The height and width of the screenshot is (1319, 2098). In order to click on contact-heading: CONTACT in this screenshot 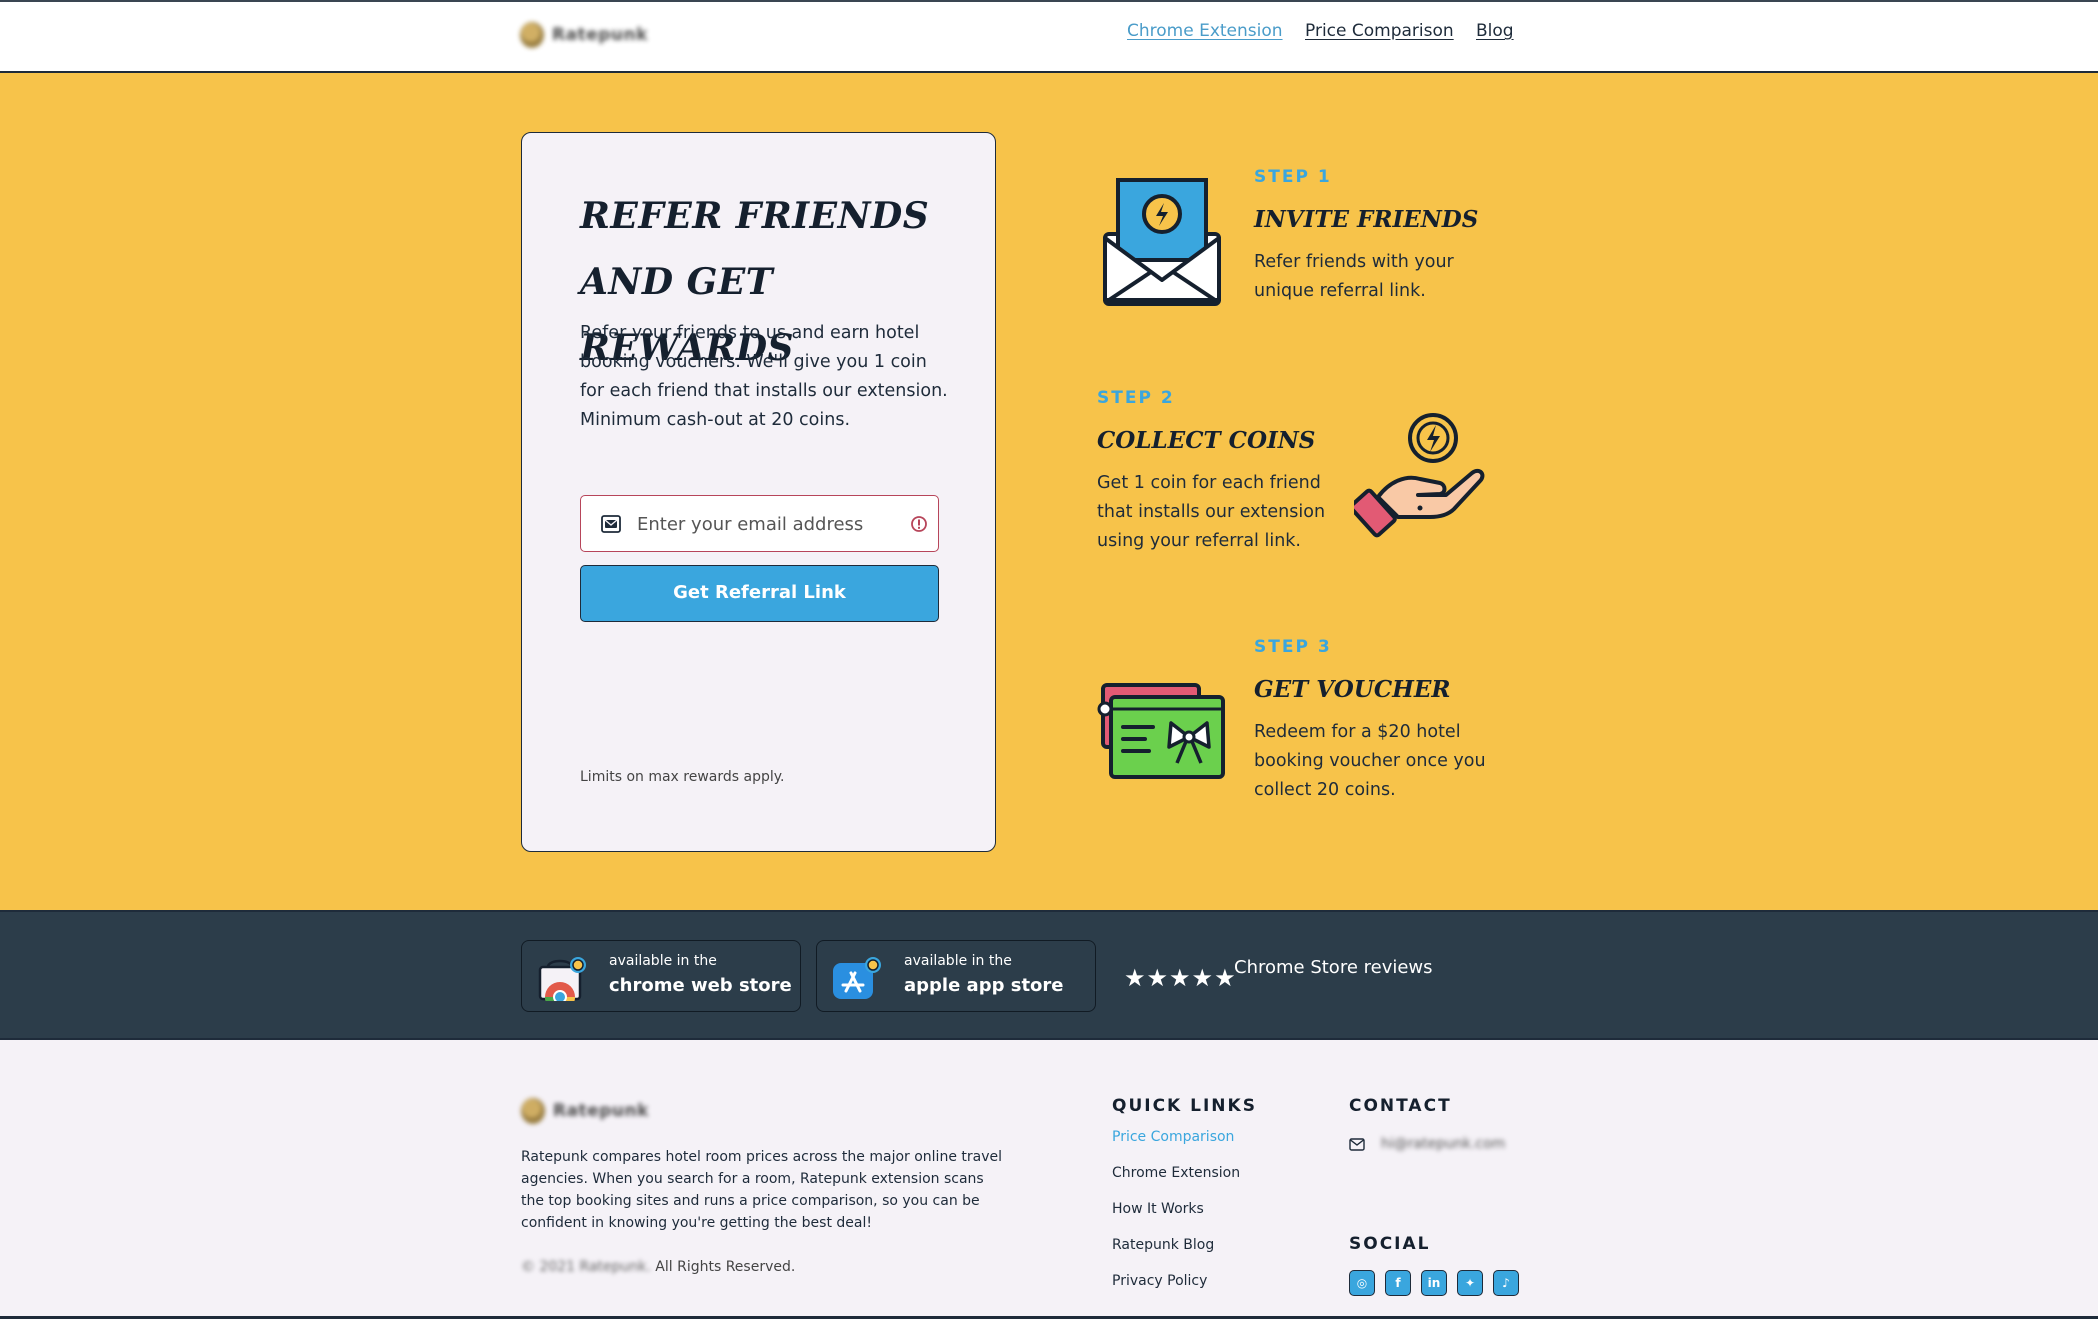, I will do `click(1400, 1106)`.